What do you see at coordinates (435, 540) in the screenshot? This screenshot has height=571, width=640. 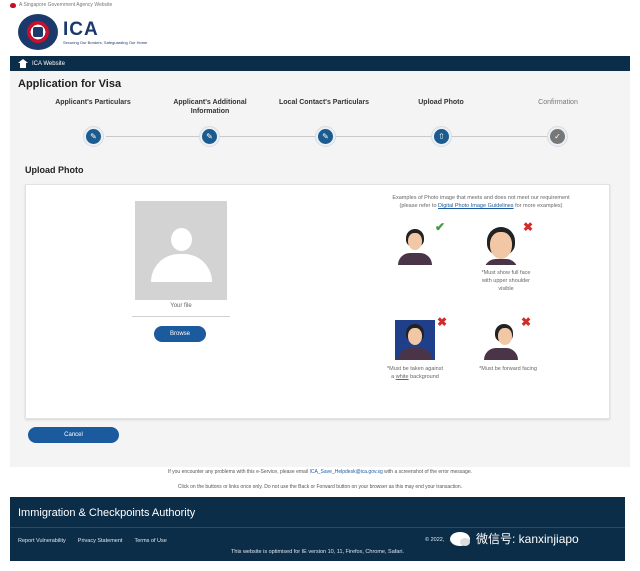 I see `footer-copyright: © 2022,` at bounding box center [435, 540].